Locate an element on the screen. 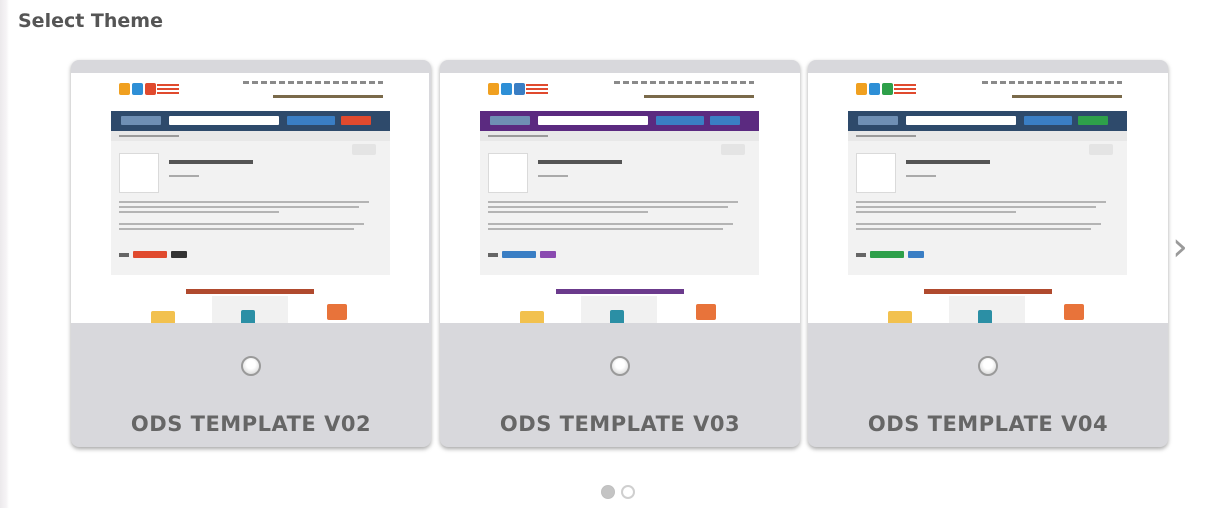 The width and height of the screenshot is (1208, 508). theme-radio-v03 is located at coordinates (620, 366).